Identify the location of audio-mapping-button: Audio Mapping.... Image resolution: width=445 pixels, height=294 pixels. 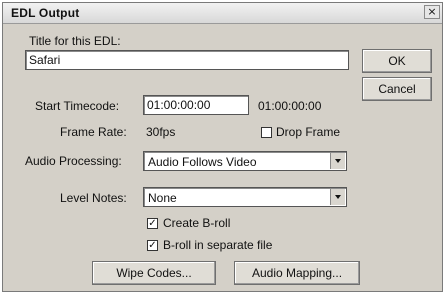
(297, 273).